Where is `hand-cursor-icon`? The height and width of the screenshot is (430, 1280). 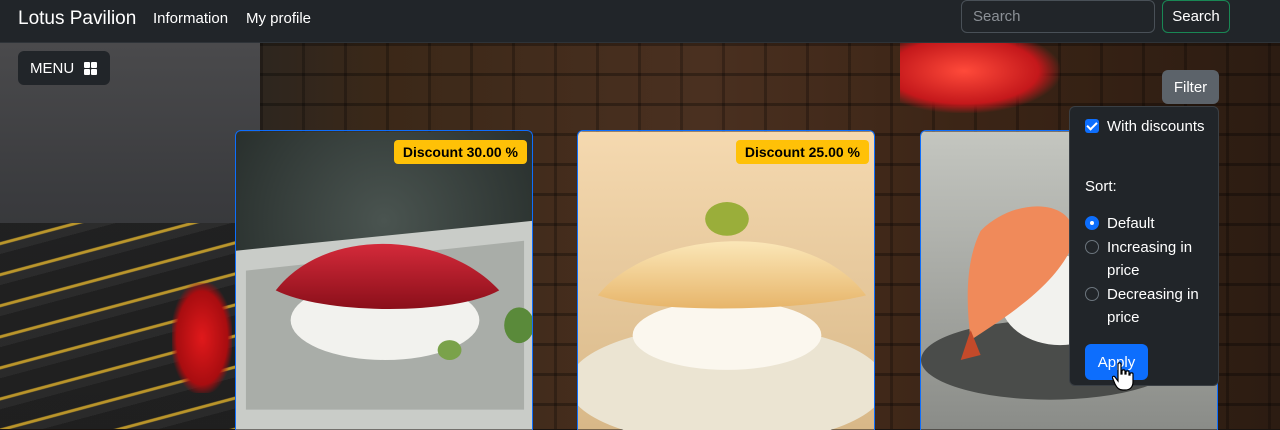 hand-cursor-icon is located at coordinates (1123, 376).